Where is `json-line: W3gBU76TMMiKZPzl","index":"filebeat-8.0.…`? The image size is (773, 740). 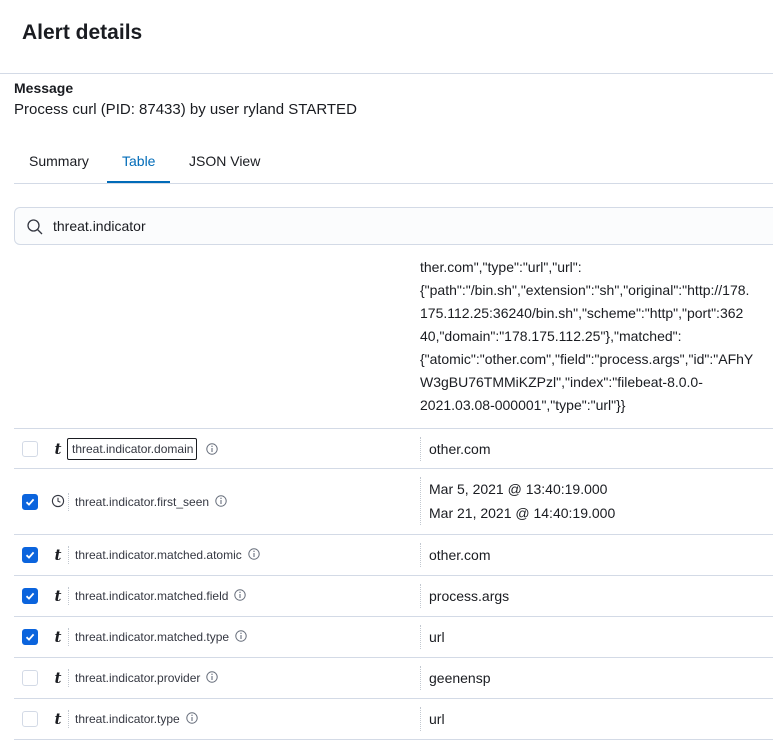 json-line: W3gBU76TMMiKZPzl","index":"filebeat-8.0.… is located at coordinates (561, 382).